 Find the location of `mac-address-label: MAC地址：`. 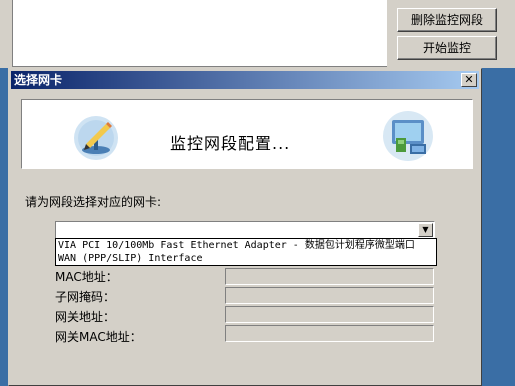

mac-address-label: MAC地址： is located at coordinates (86, 277).